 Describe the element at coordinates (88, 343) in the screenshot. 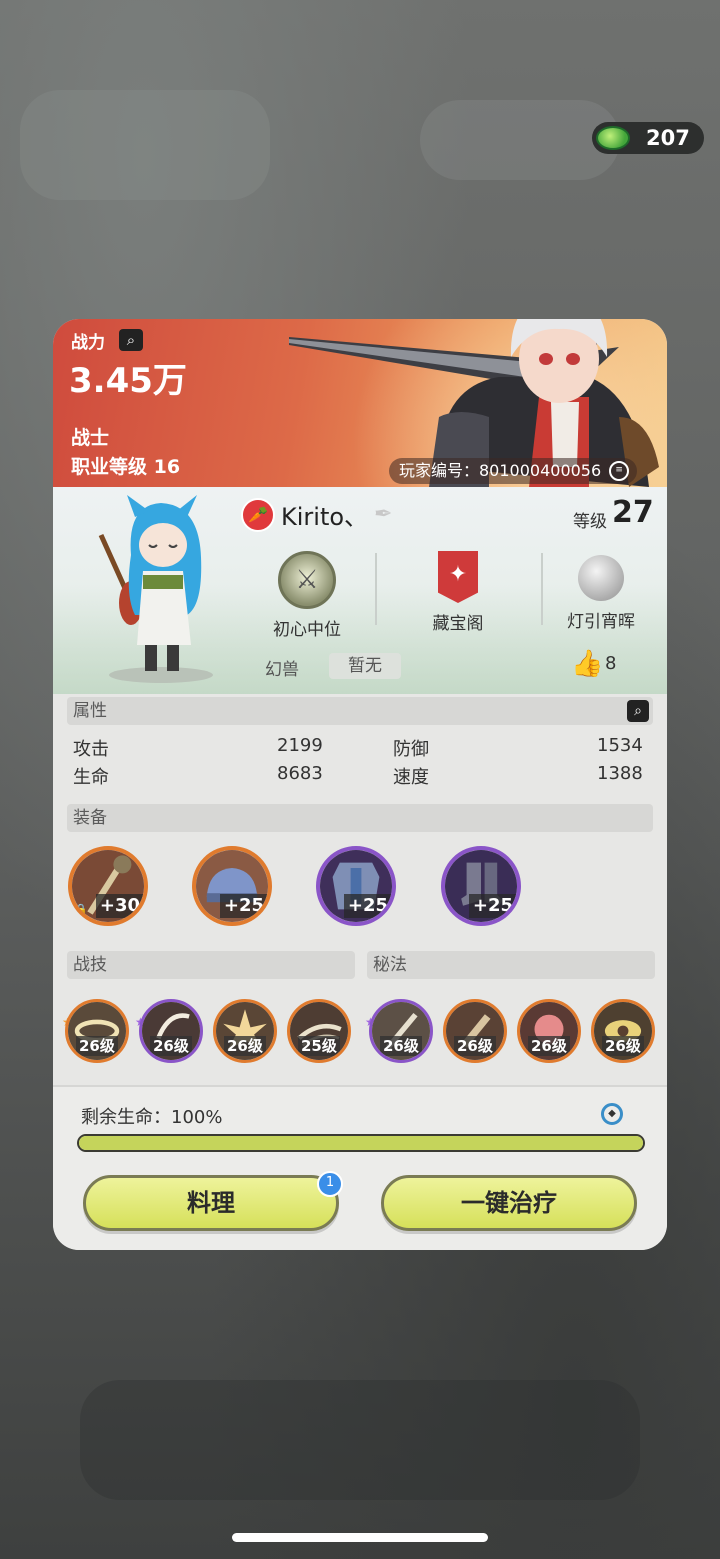

I see `power-label: 战力` at that location.